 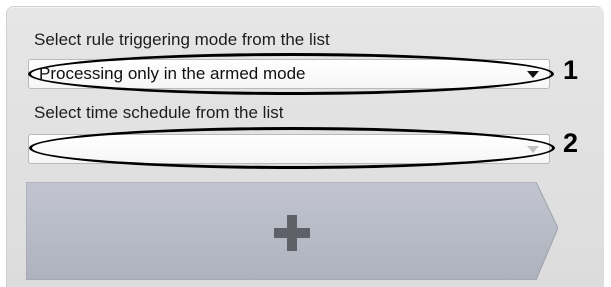 I want to click on callout-number-1: 1, so click(x=571, y=70).